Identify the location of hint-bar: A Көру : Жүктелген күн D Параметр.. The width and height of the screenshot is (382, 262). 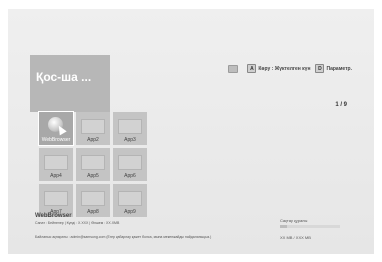
(290, 68).